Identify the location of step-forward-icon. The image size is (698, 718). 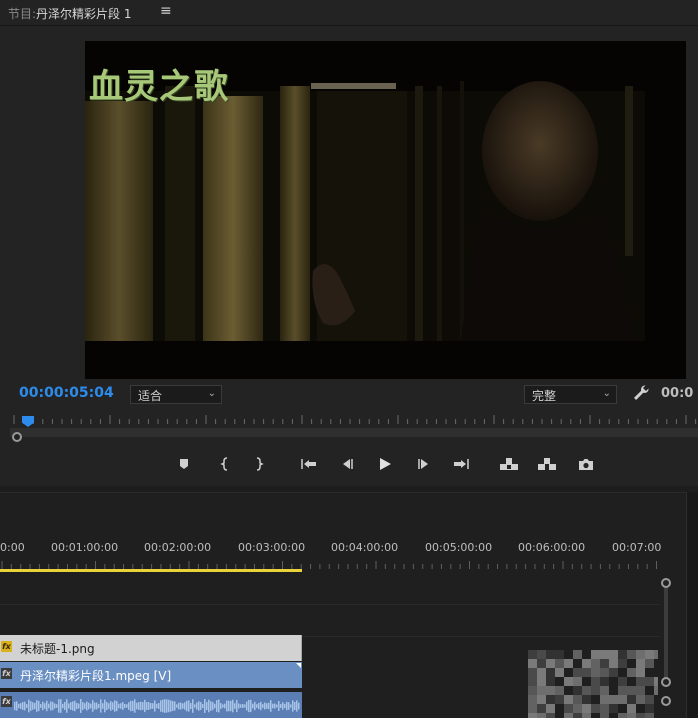
(423, 464).